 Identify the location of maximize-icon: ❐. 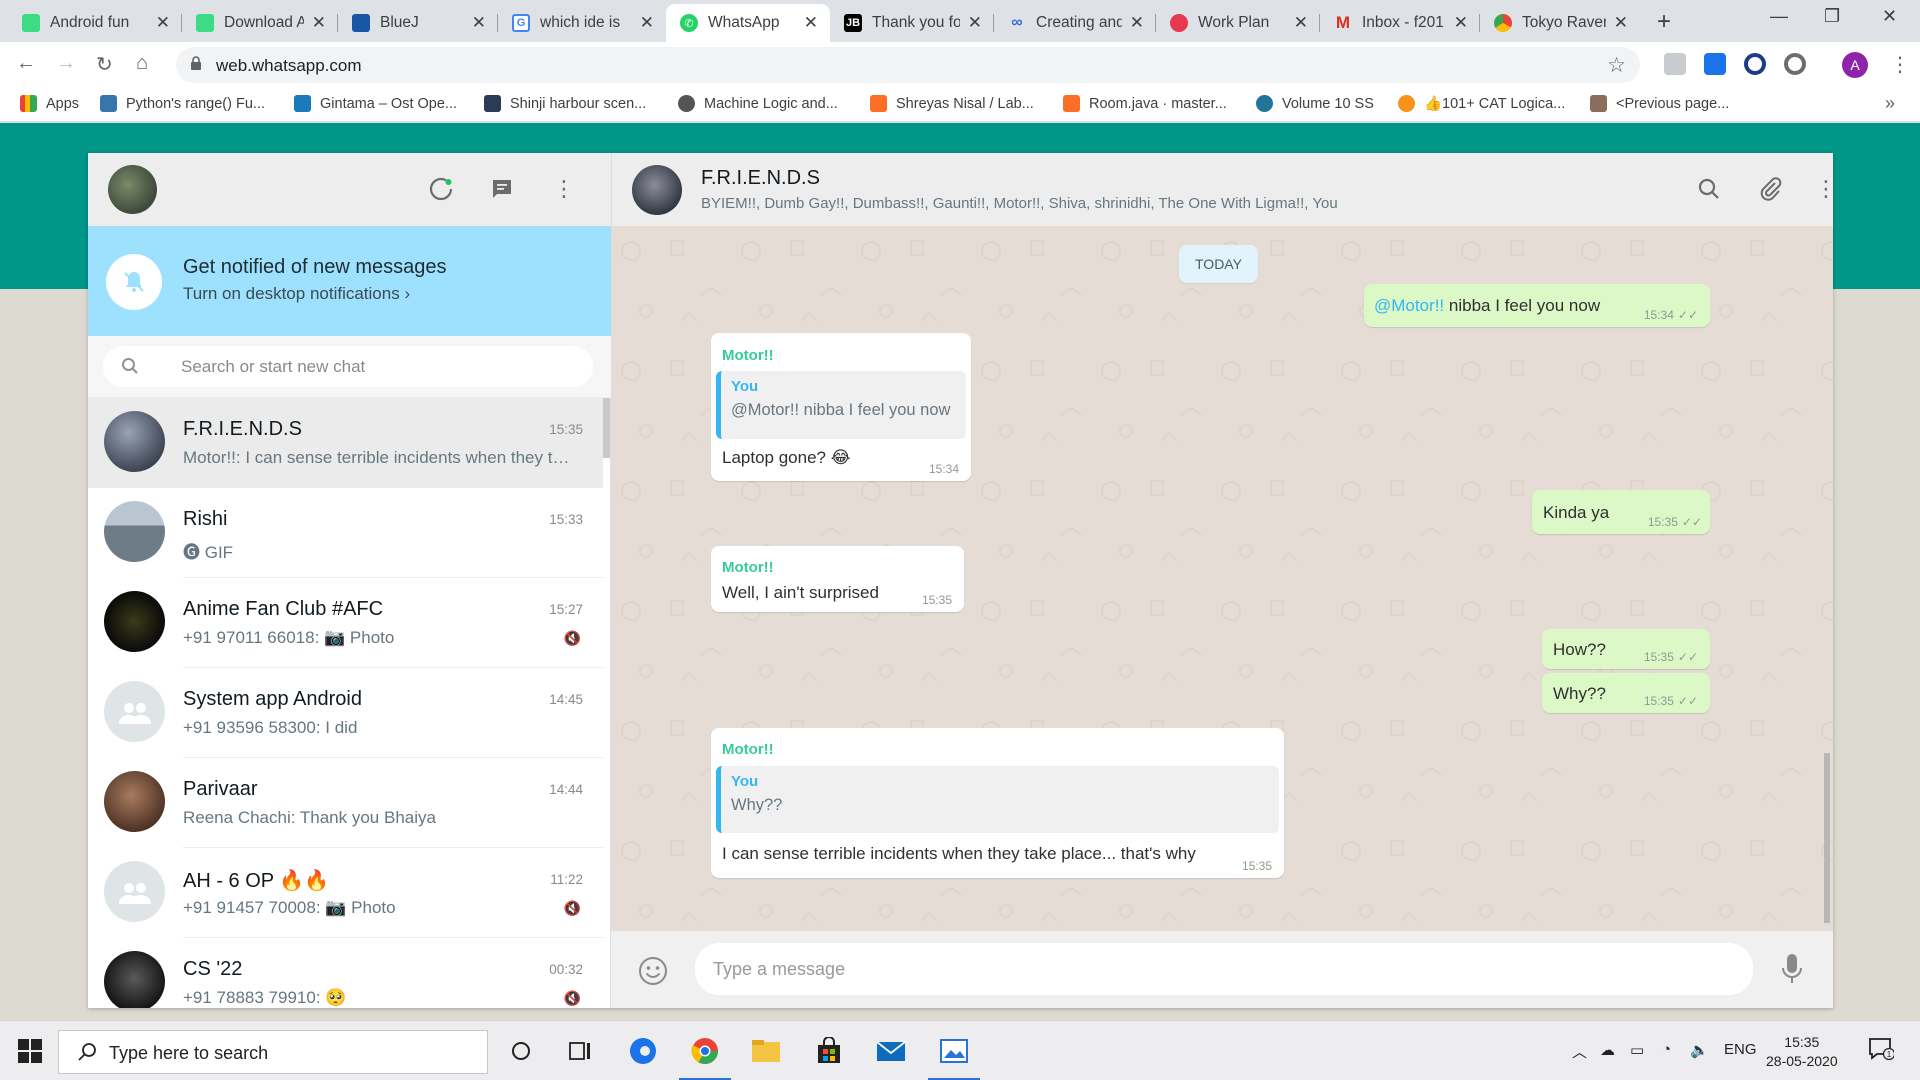
(1832, 16).